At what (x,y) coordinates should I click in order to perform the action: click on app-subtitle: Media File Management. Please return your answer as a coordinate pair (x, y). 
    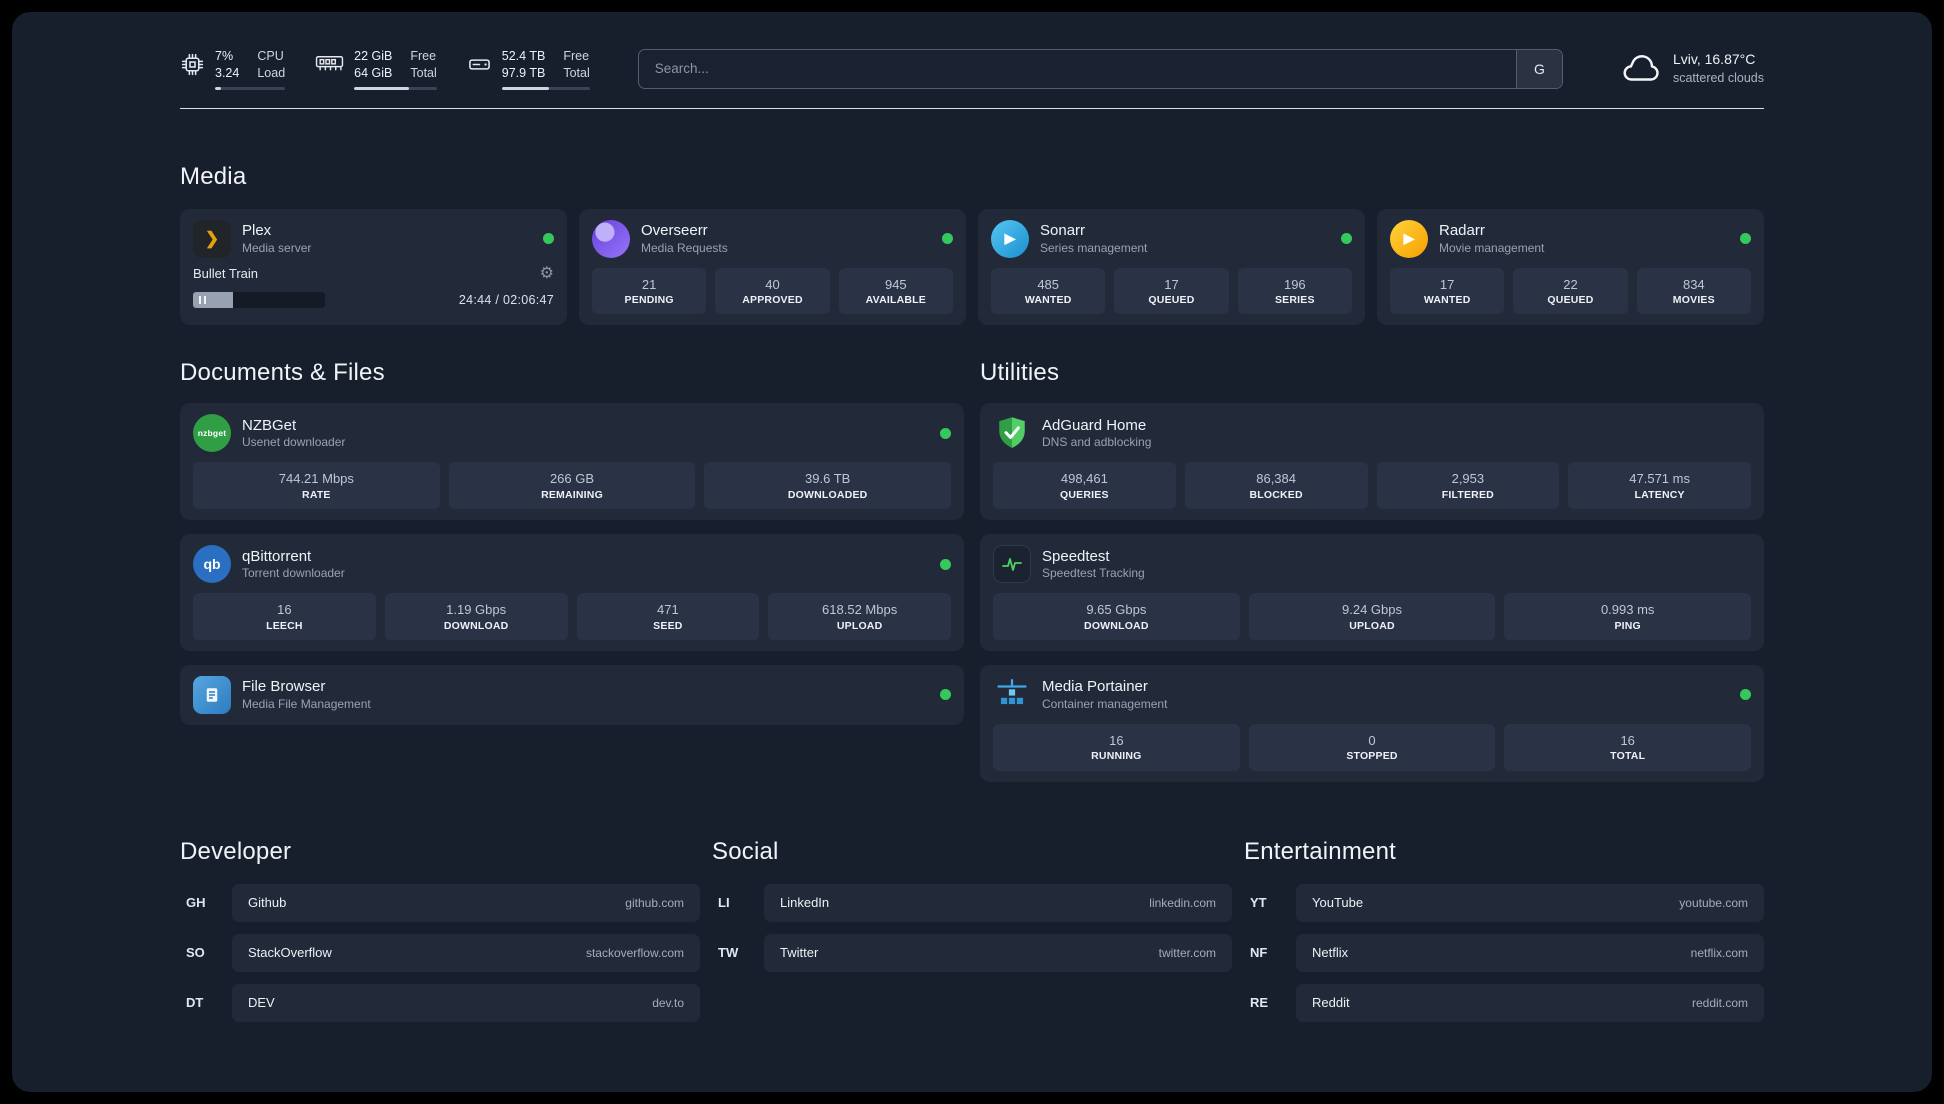
    Looking at the image, I should click on (306, 703).